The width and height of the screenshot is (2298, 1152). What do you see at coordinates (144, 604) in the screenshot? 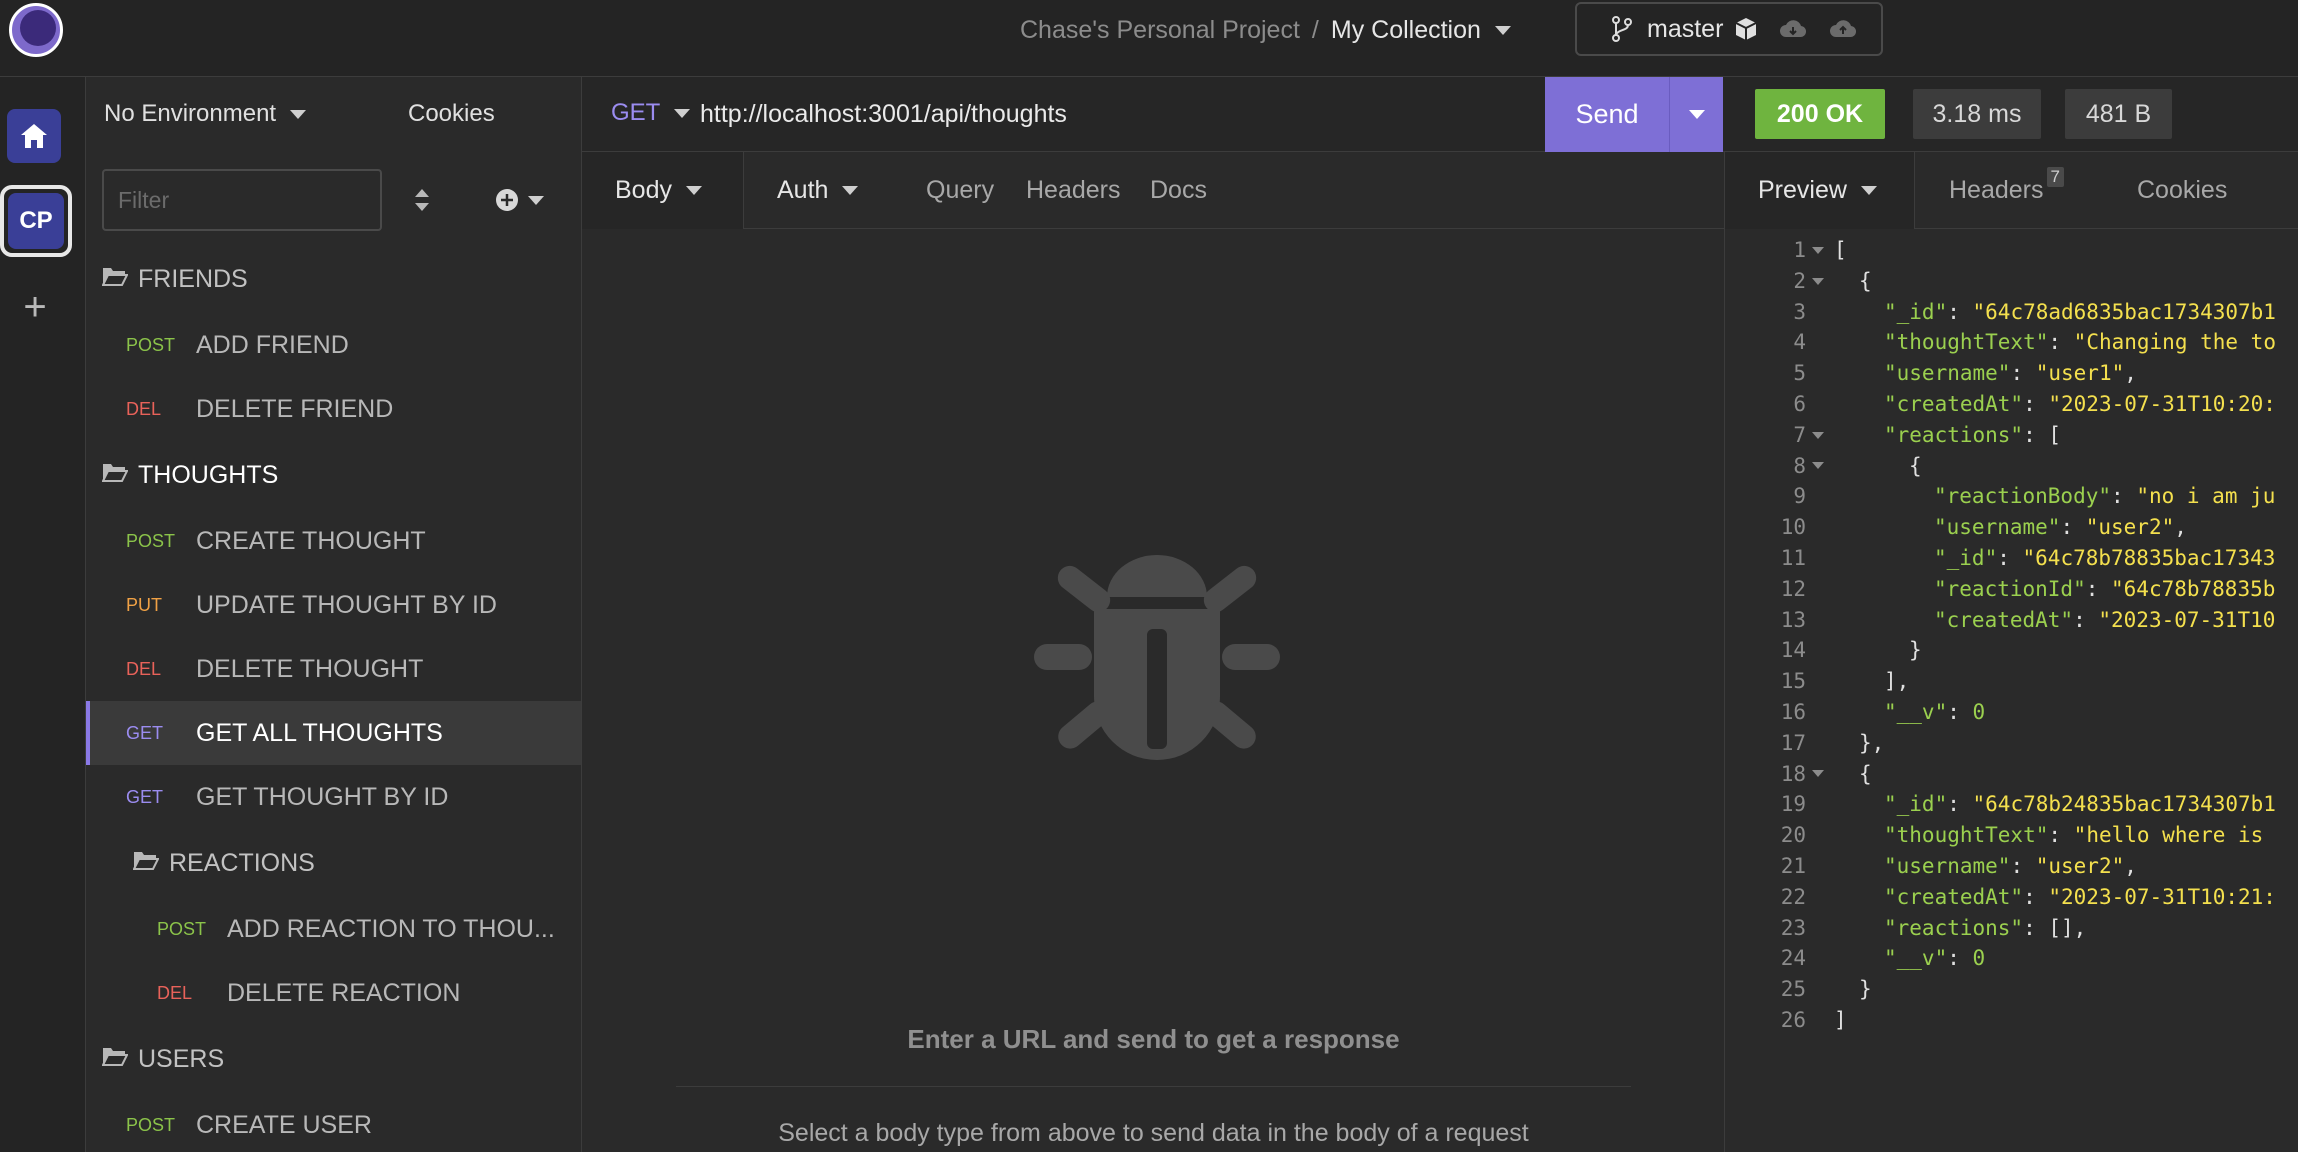
I see `method-badge: PUT` at bounding box center [144, 604].